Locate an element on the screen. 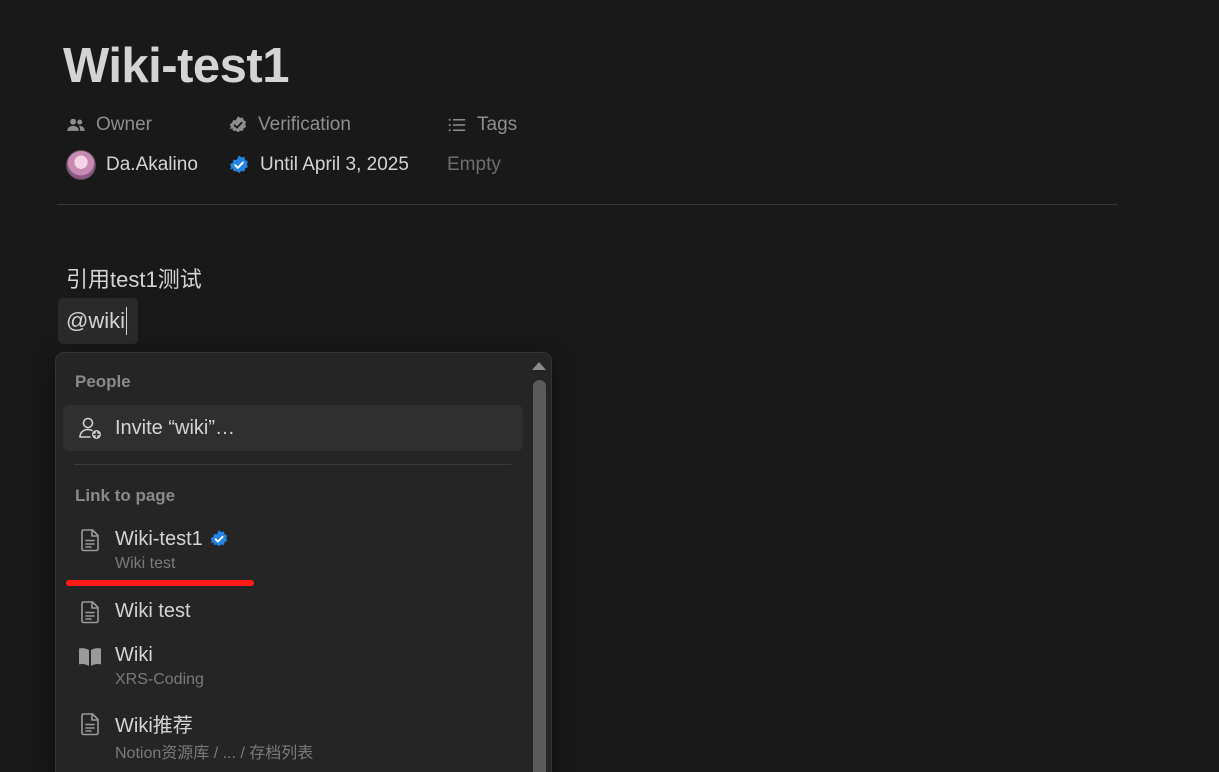  verification-label: Verification is located at coordinates (304, 124).